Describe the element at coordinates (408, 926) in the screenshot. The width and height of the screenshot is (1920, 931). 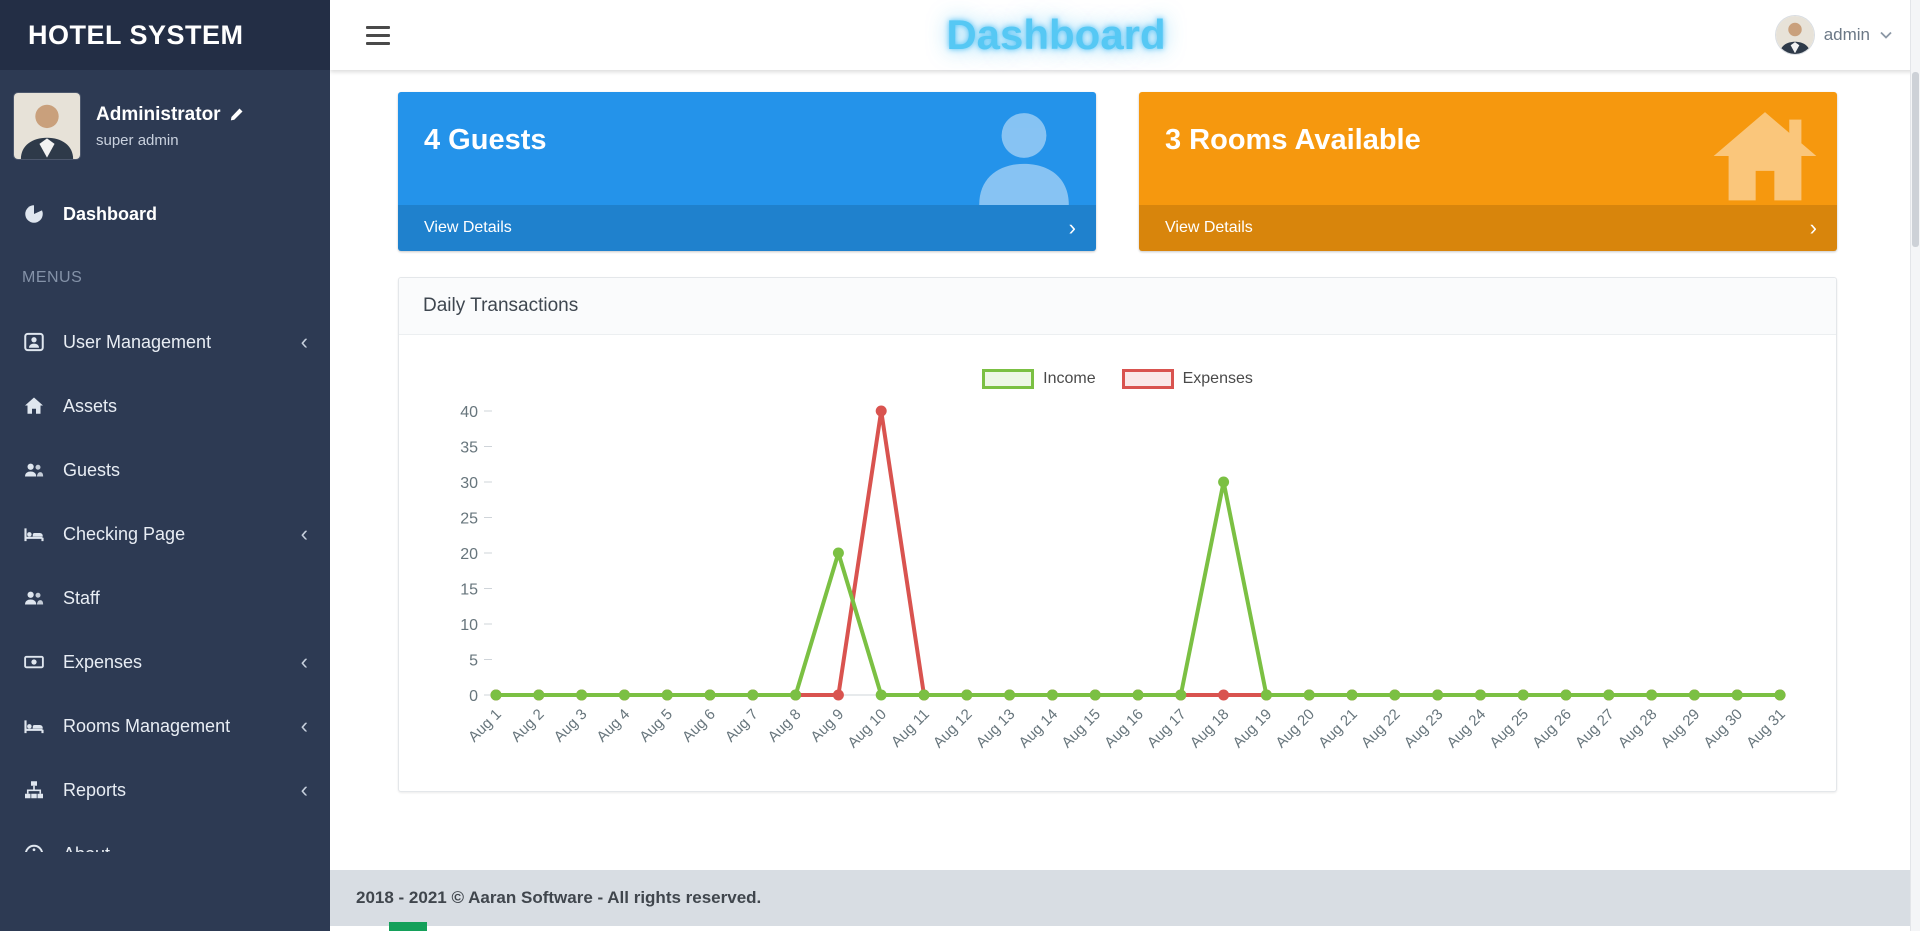
I see `clipped-element` at that location.